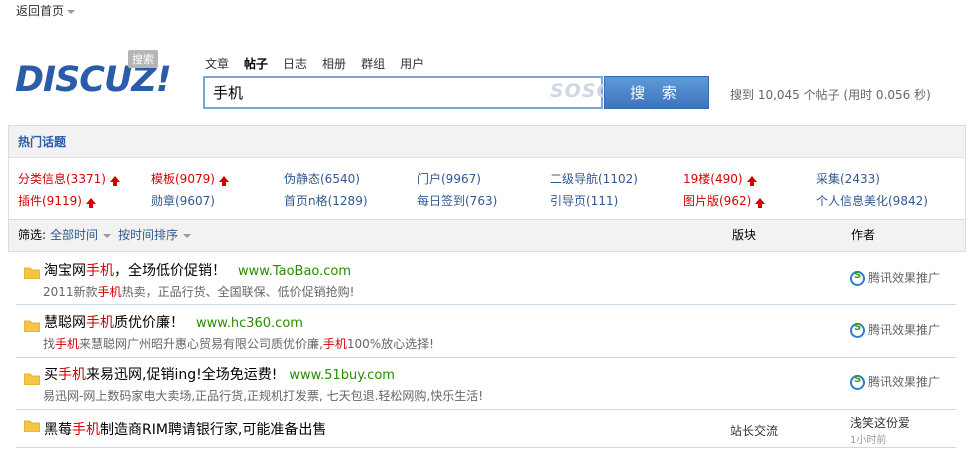 The width and height of the screenshot is (974, 455). Describe the element at coordinates (487, 142) in the screenshot. I see `hot-topics-title: 热门话题` at that location.